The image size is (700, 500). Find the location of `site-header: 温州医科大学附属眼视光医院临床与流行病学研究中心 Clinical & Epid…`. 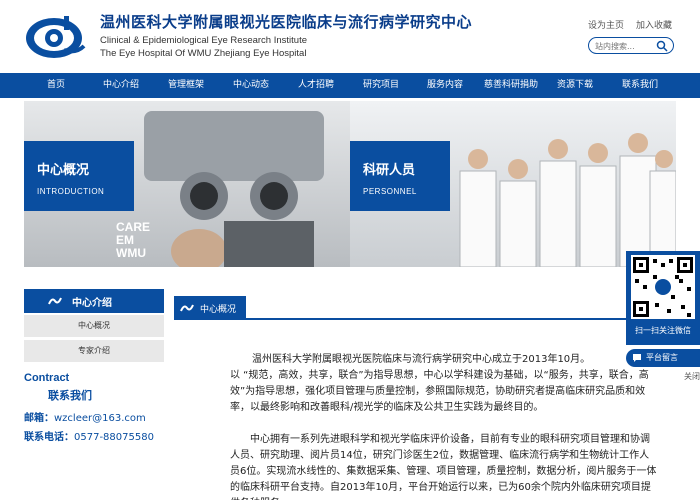

site-header: 温州医科大学附属眼视光医院临床与流行病学研究中心 Clinical & Epid… is located at coordinates (350, 36).